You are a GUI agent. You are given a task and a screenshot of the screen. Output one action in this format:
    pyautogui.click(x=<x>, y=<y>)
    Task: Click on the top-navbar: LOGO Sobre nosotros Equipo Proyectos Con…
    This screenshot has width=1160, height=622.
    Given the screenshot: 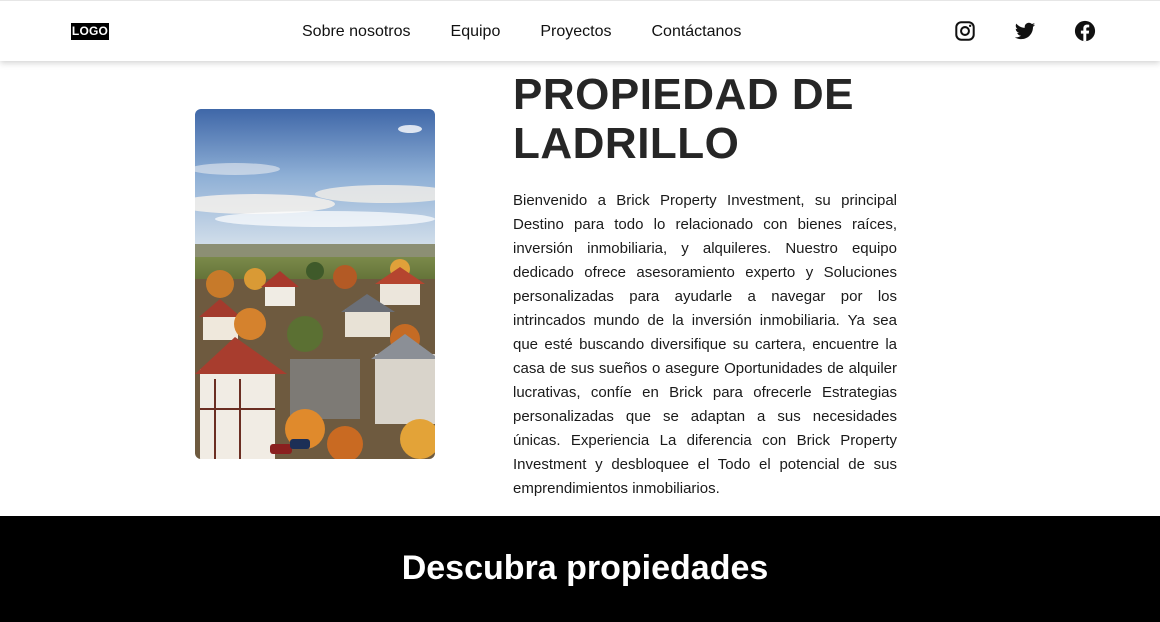 What is the action you would take?
    pyautogui.click(x=580, y=30)
    